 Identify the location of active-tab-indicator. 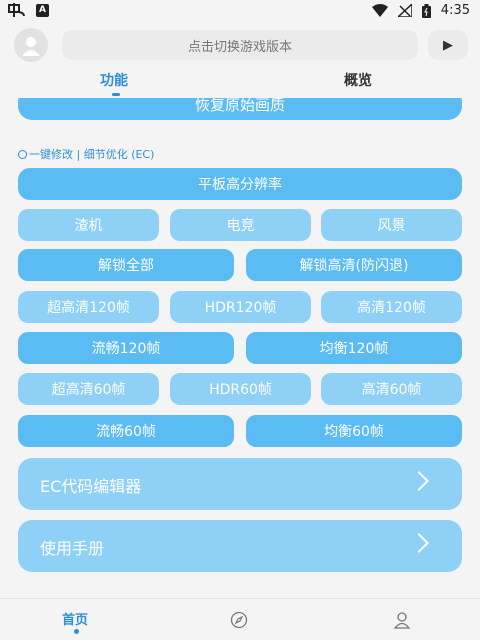
(116, 94).